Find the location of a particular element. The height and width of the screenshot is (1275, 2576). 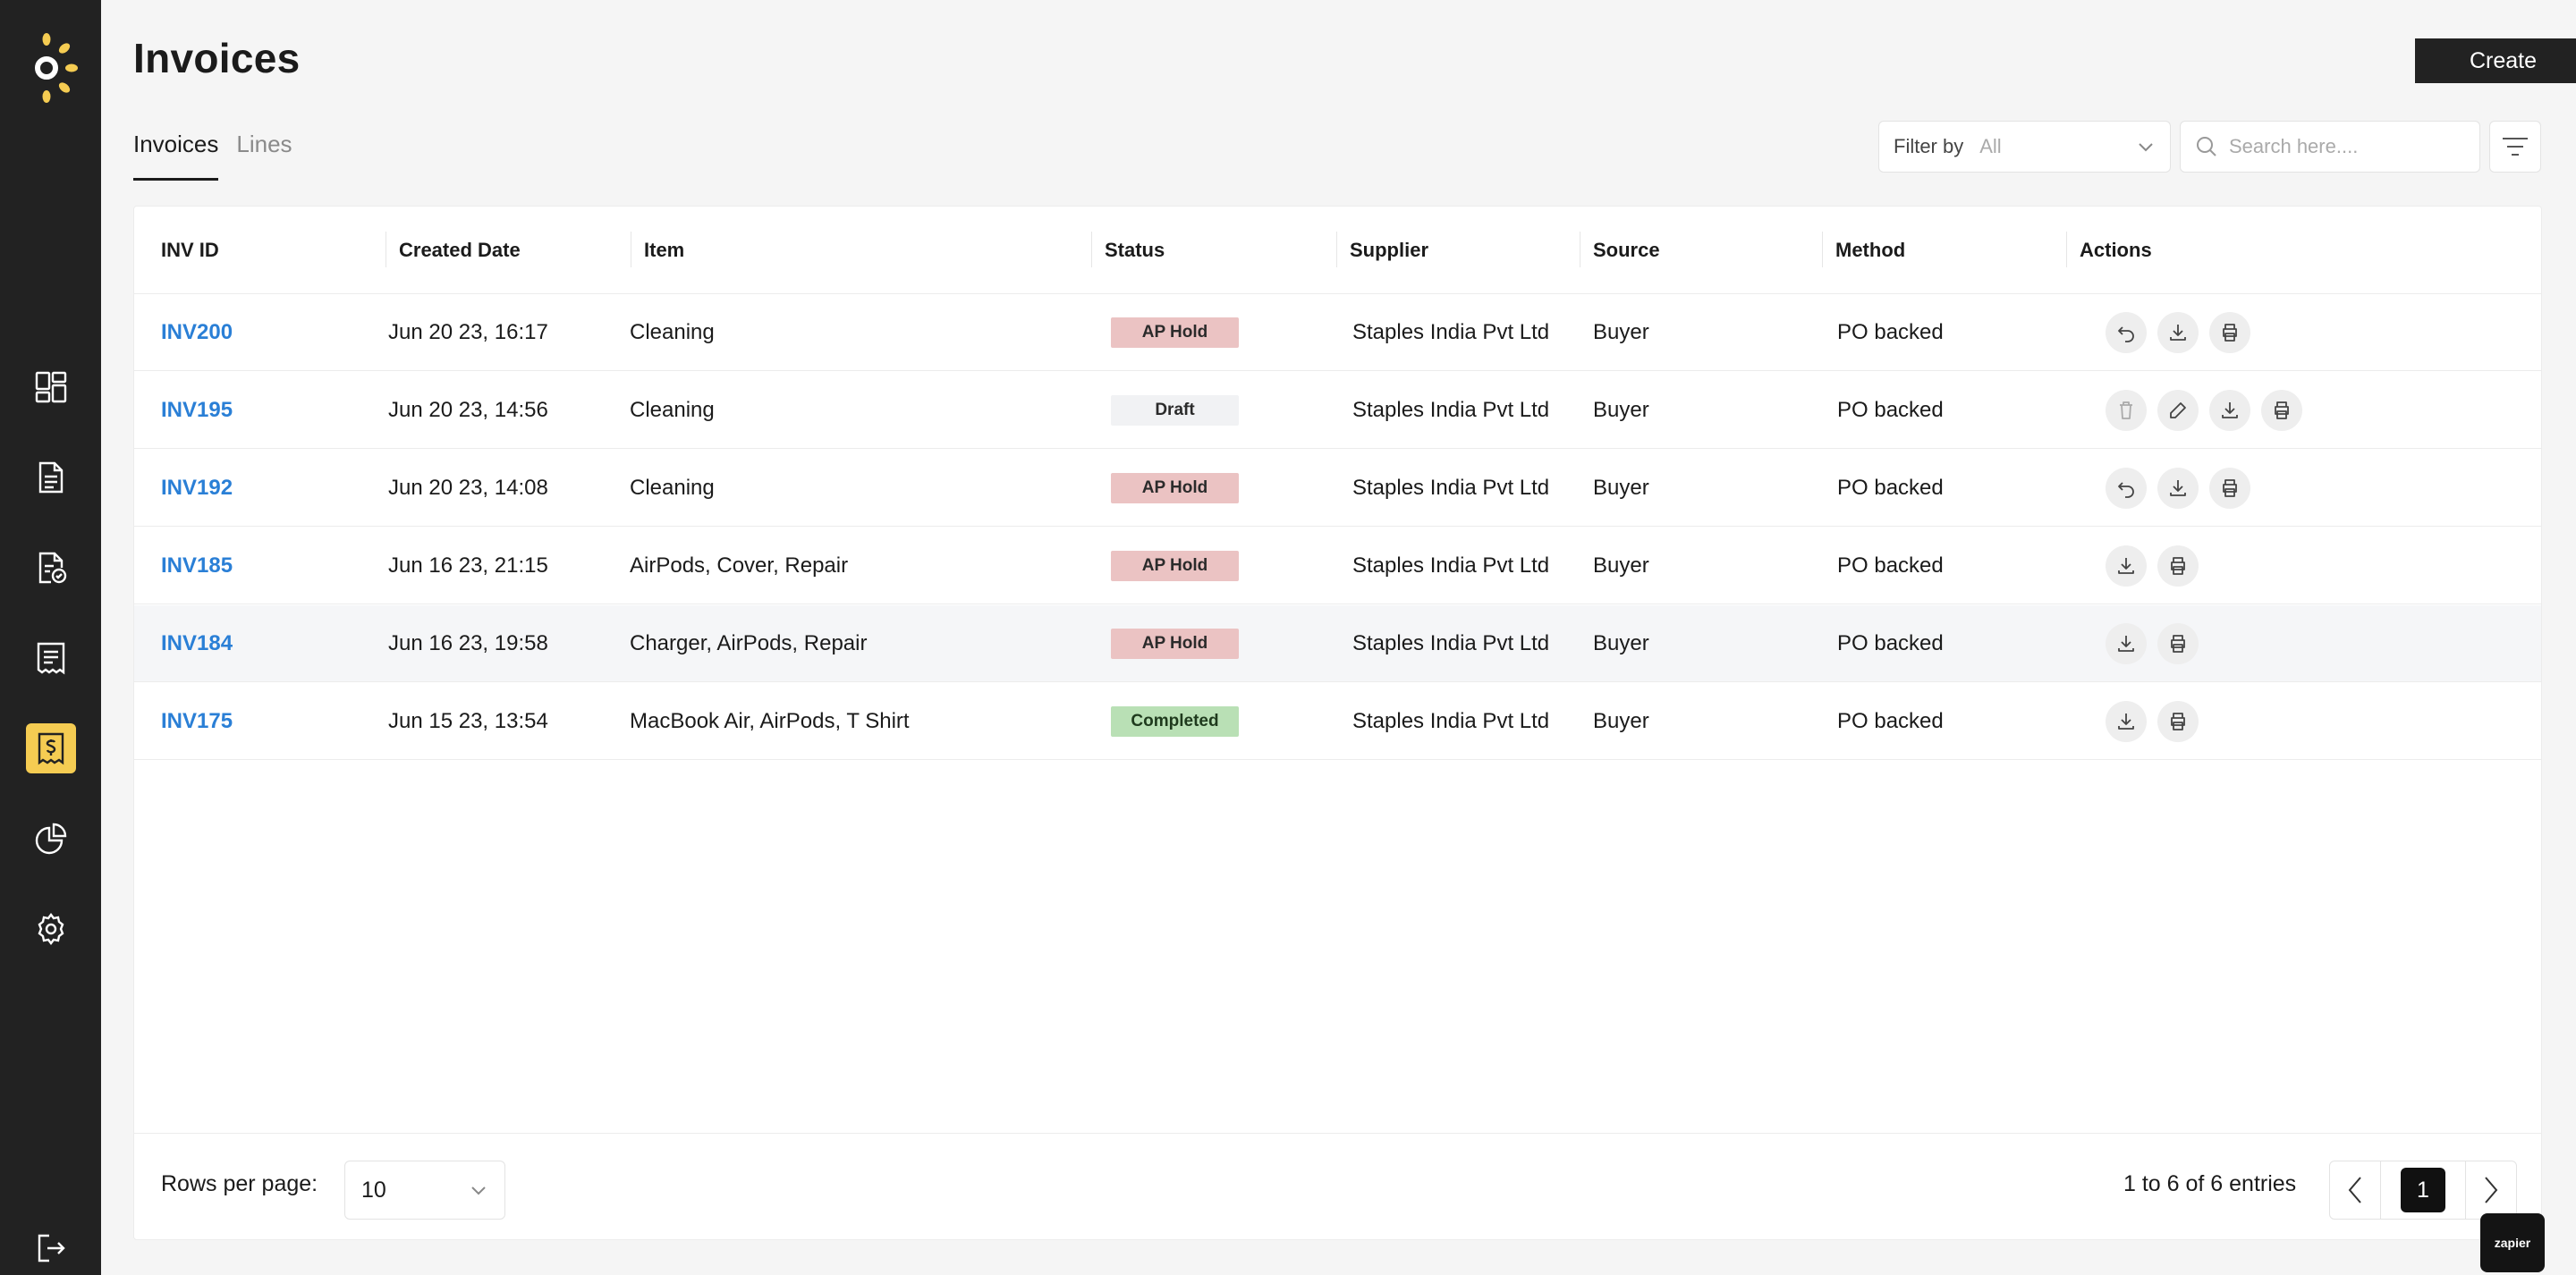

filter-label: Filter by is located at coordinates (1929, 146).